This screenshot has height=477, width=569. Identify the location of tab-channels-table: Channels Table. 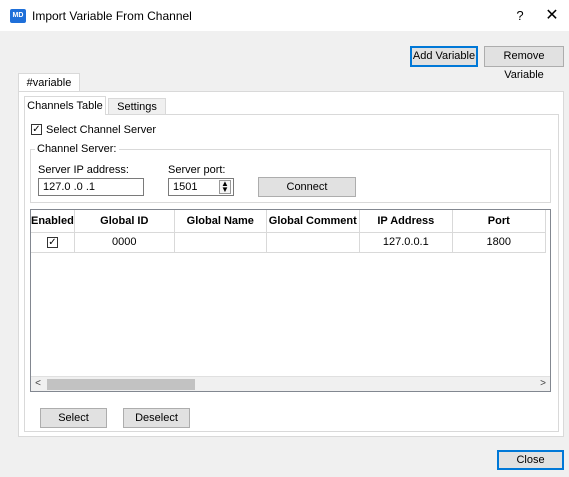
(65, 105).